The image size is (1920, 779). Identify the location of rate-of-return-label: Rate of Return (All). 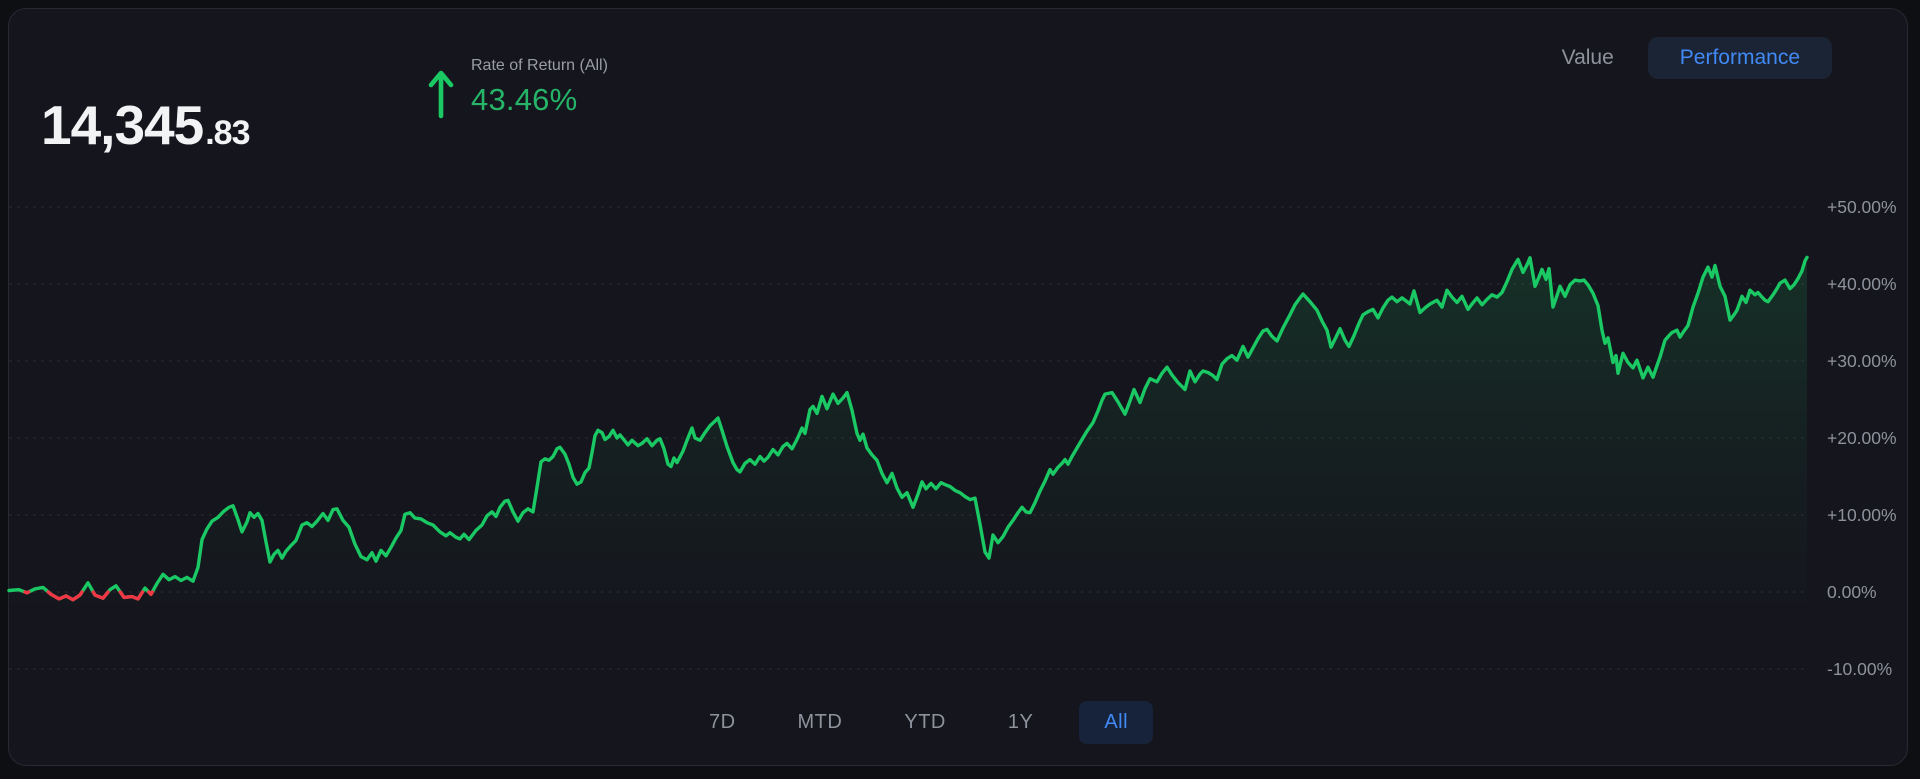
(539, 65).